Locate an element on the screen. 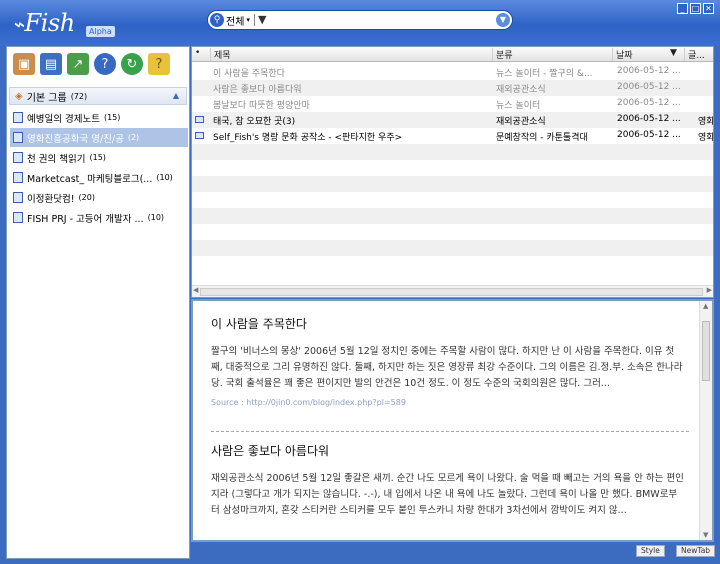 Image resolution: width=720 pixels, height=564 pixels. maximize-button: □ is located at coordinates (695, 8).